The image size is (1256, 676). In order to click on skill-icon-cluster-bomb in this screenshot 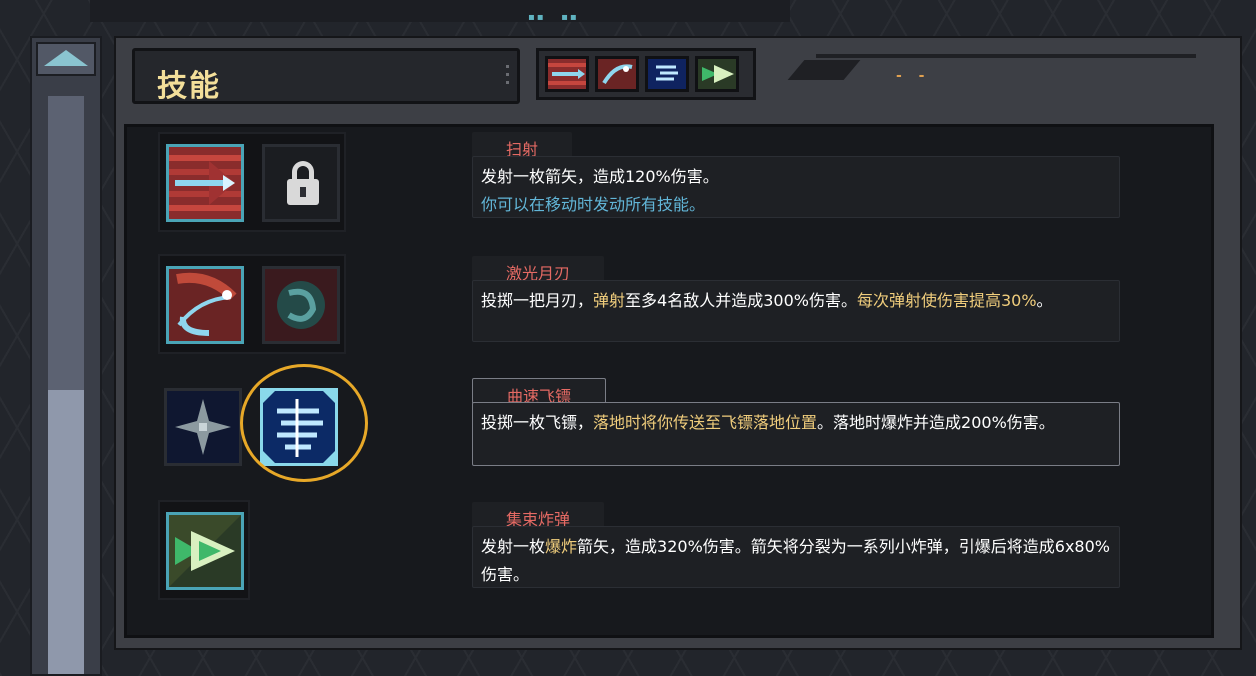, I will do `click(205, 551)`.